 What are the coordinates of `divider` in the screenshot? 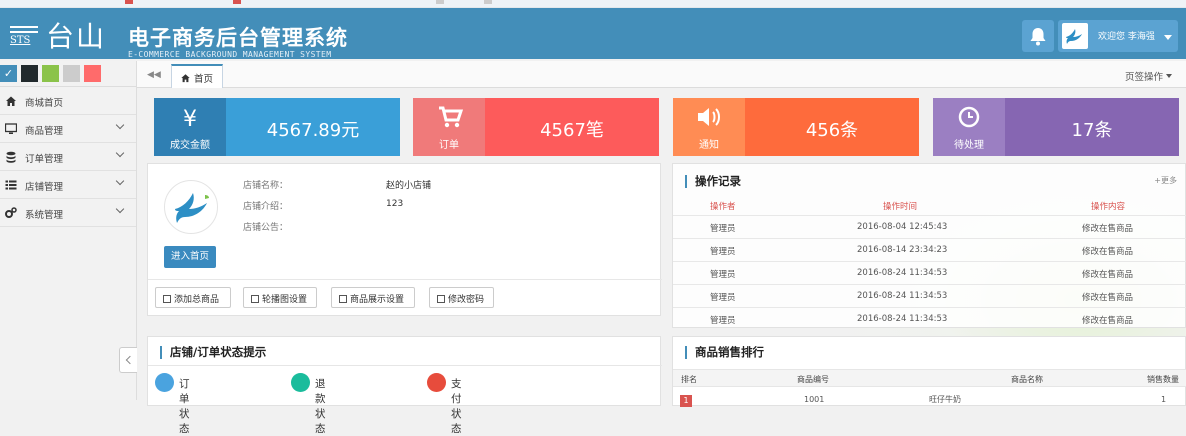 It's located at (405, 279).